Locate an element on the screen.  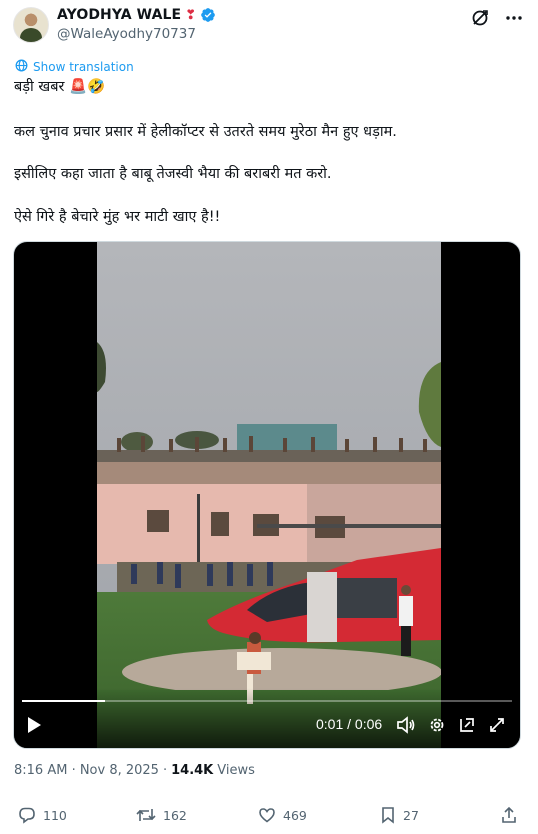
more-icon is located at coordinates (514, 18).